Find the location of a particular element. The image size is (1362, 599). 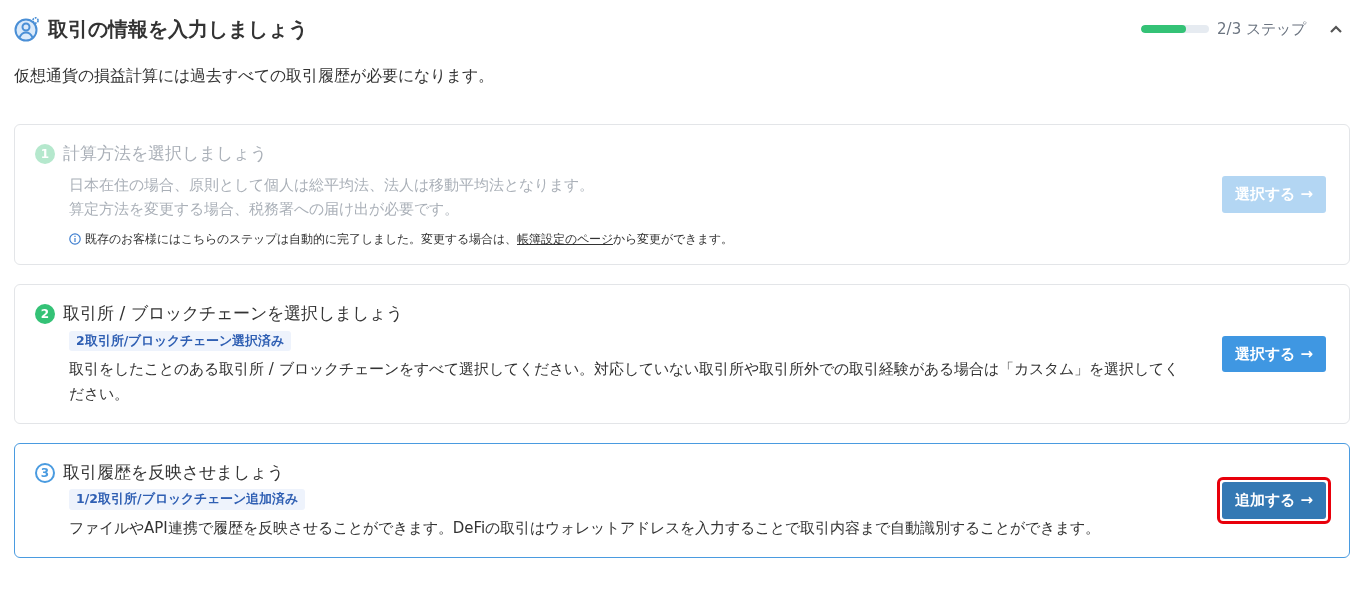

step-number: 3 is located at coordinates (45, 472).